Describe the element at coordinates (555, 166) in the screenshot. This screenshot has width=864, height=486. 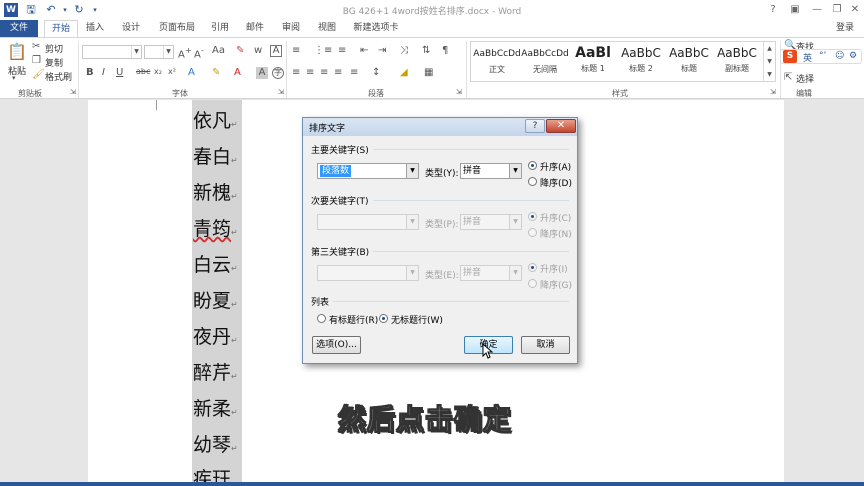
I see `primary-asc-label: 升序(A)` at that location.